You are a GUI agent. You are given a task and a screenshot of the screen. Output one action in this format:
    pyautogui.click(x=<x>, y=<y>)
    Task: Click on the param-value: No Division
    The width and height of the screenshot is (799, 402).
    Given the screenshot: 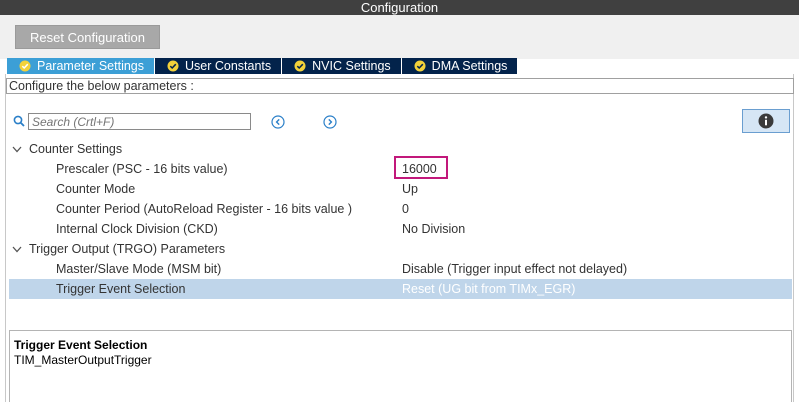 What is the action you would take?
    pyautogui.click(x=433, y=229)
    